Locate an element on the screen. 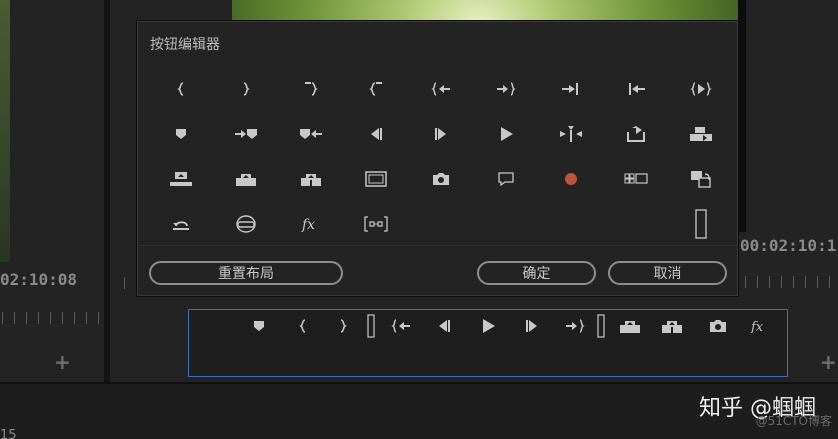  dialog-divider is located at coordinates (437, 245).